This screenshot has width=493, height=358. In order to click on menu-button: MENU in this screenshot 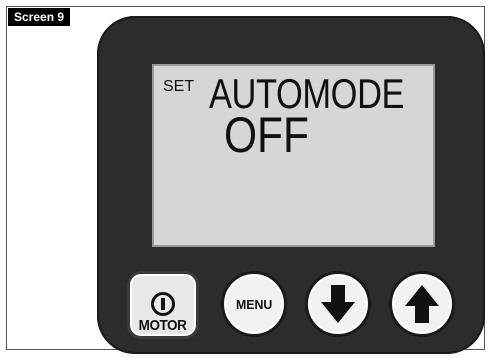, I will do `click(254, 304)`.